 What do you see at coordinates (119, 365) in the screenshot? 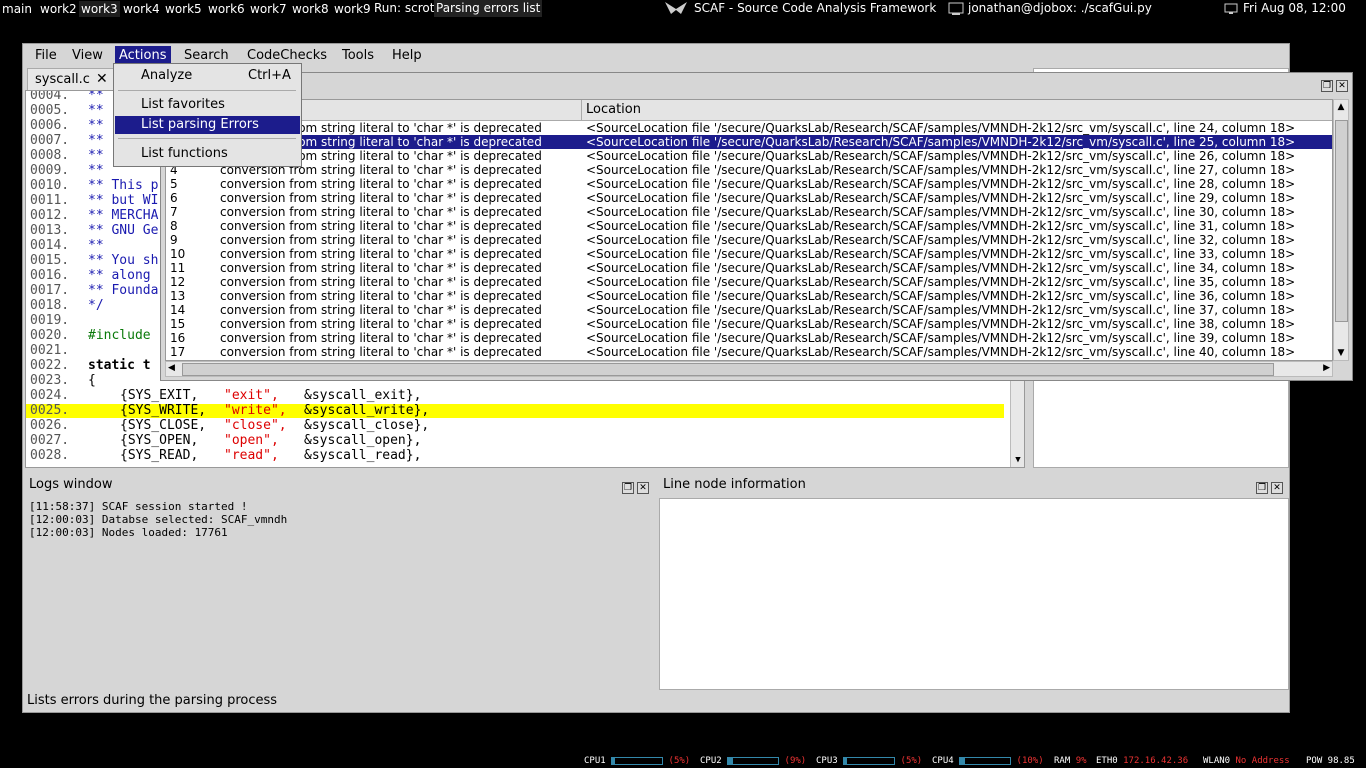
I see `code-line: static t` at bounding box center [119, 365].